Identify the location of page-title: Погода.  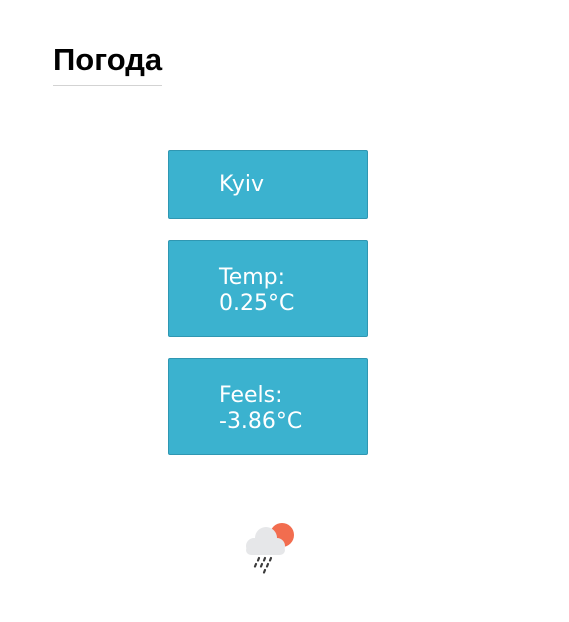
(108, 63).